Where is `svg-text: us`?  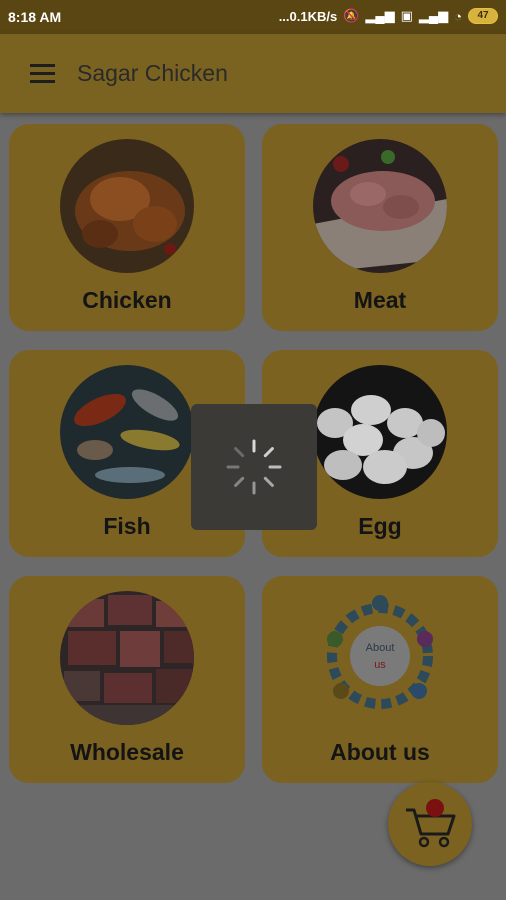
svg-text: us is located at coordinates (380, 665).